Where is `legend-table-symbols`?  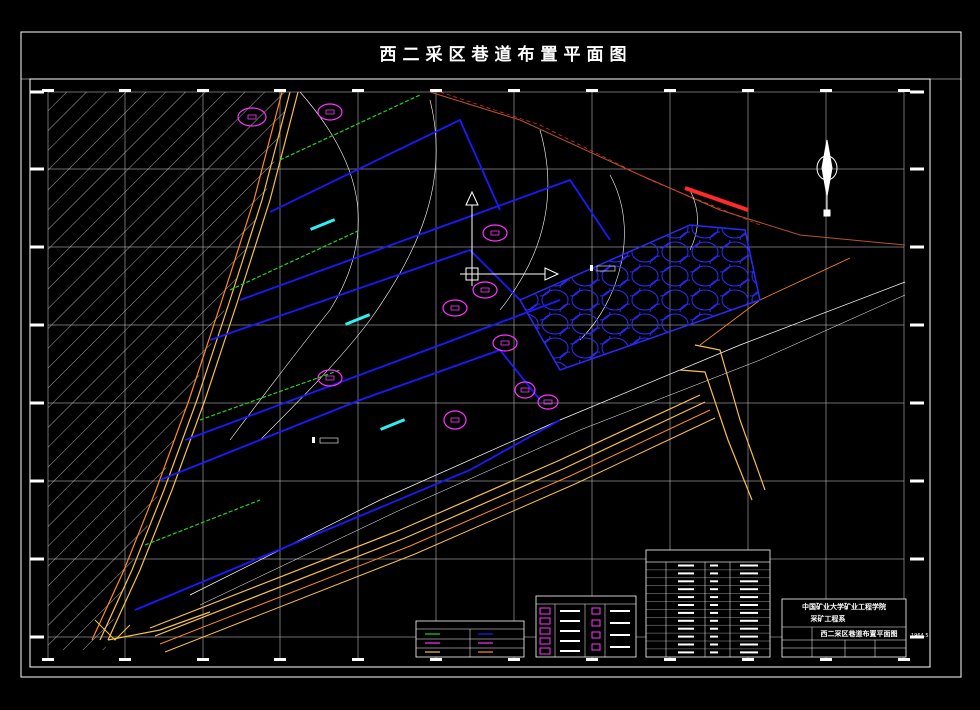
legend-table-symbols is located at coordinates (470, 639).